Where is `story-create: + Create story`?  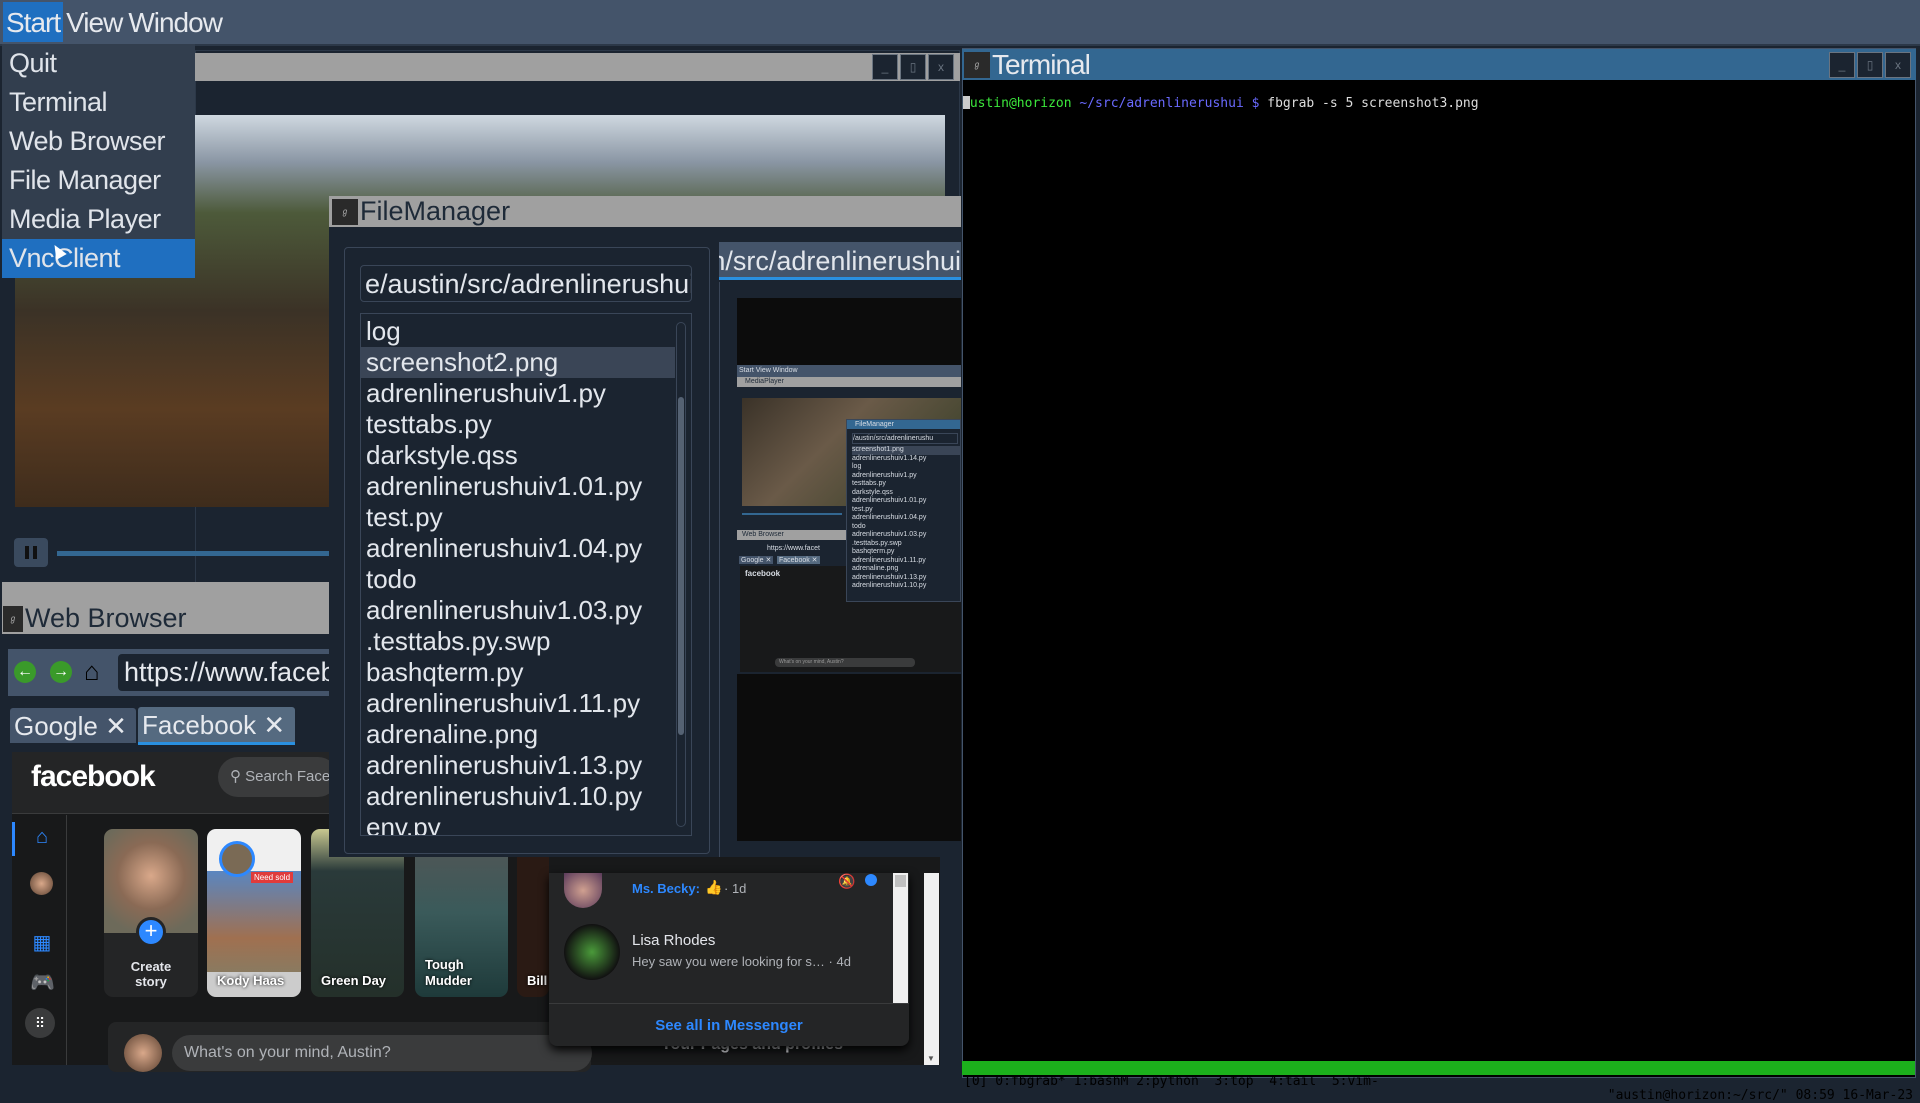
story-create: + Create story is located at coordinates (151, 913).